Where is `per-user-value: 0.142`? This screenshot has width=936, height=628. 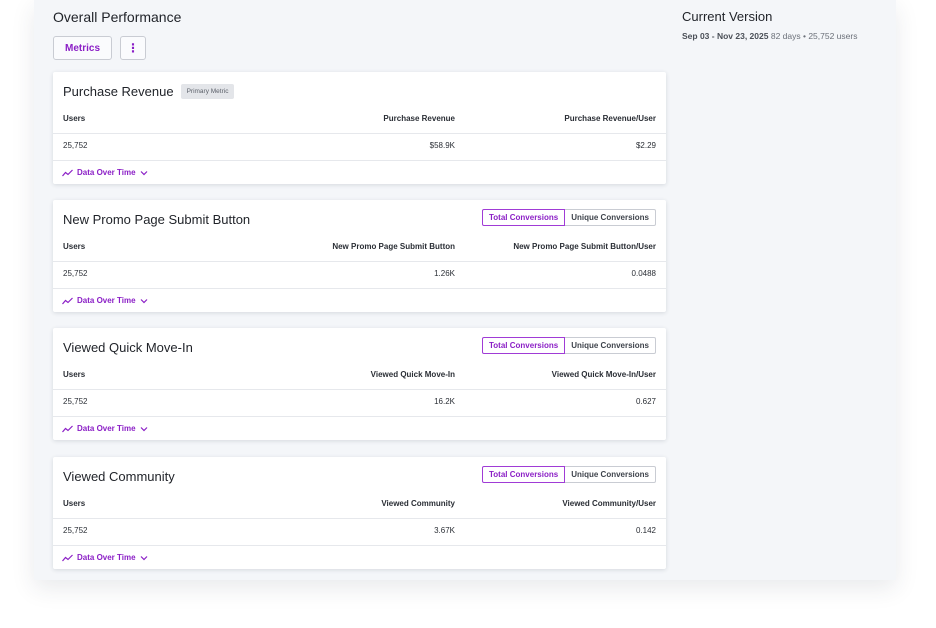 per-user-value: 0.142 is located at coordinates (645, 530).